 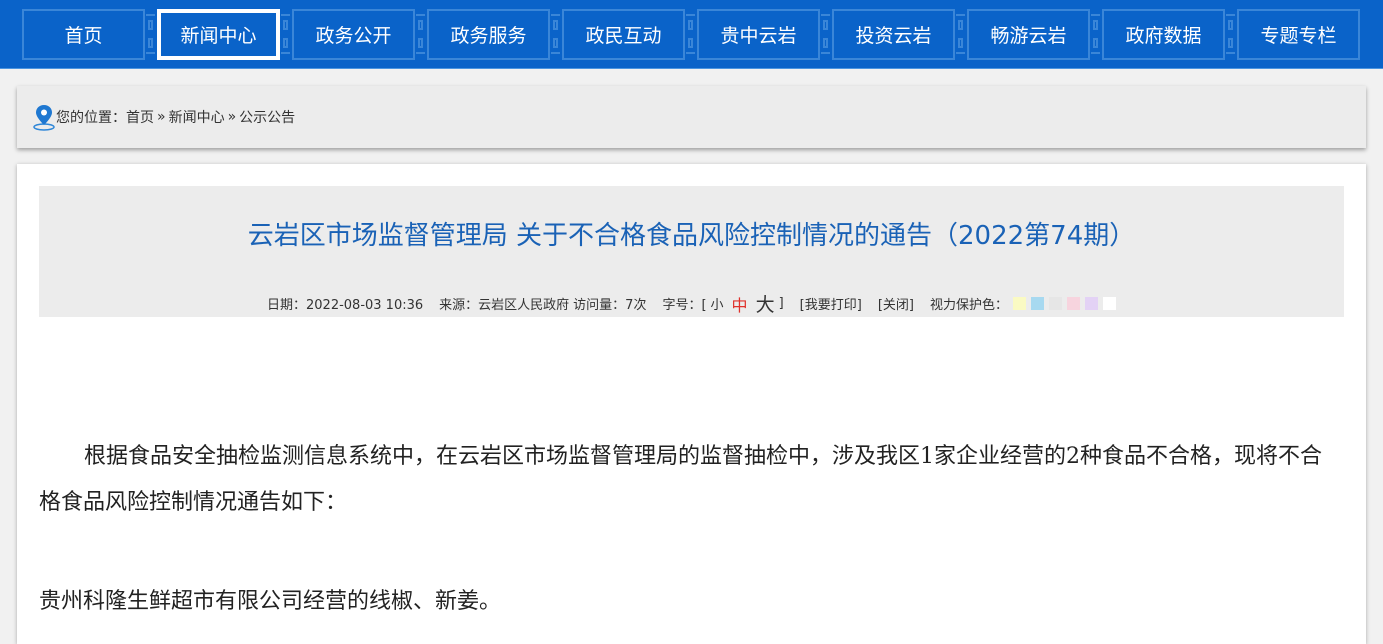 I want to click on nav-item-guizhong: 贵中云岩, so click(x=758, y=34).